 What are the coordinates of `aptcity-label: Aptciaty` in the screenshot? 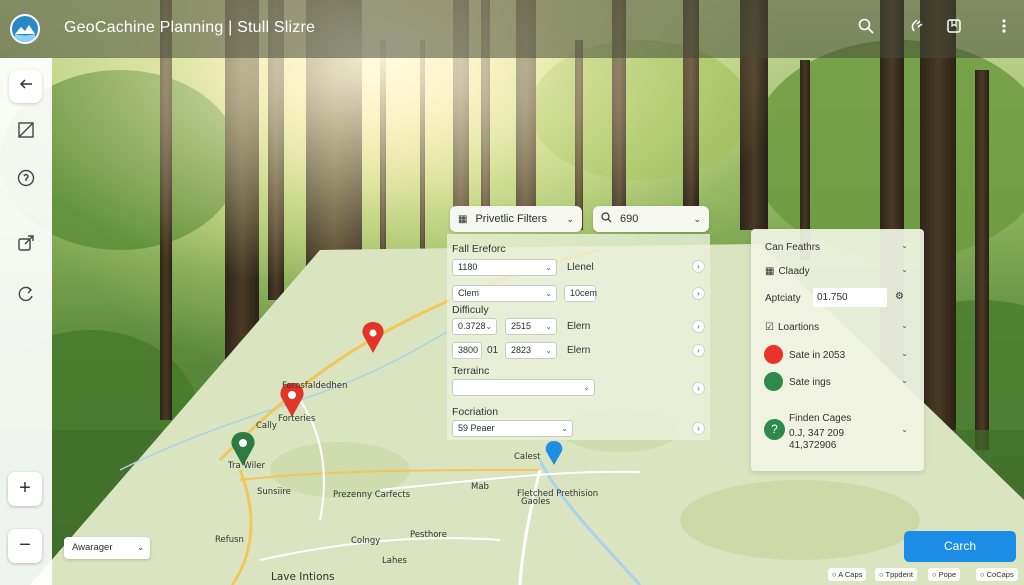 It's located at (783, 298).